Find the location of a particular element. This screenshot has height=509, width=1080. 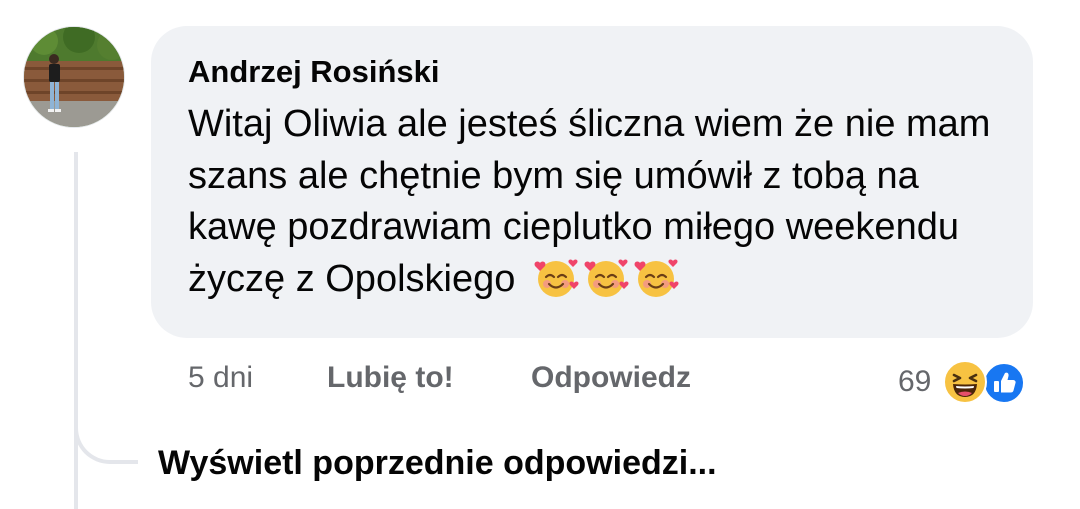

haha-icon is located at coordinates (965, 382).